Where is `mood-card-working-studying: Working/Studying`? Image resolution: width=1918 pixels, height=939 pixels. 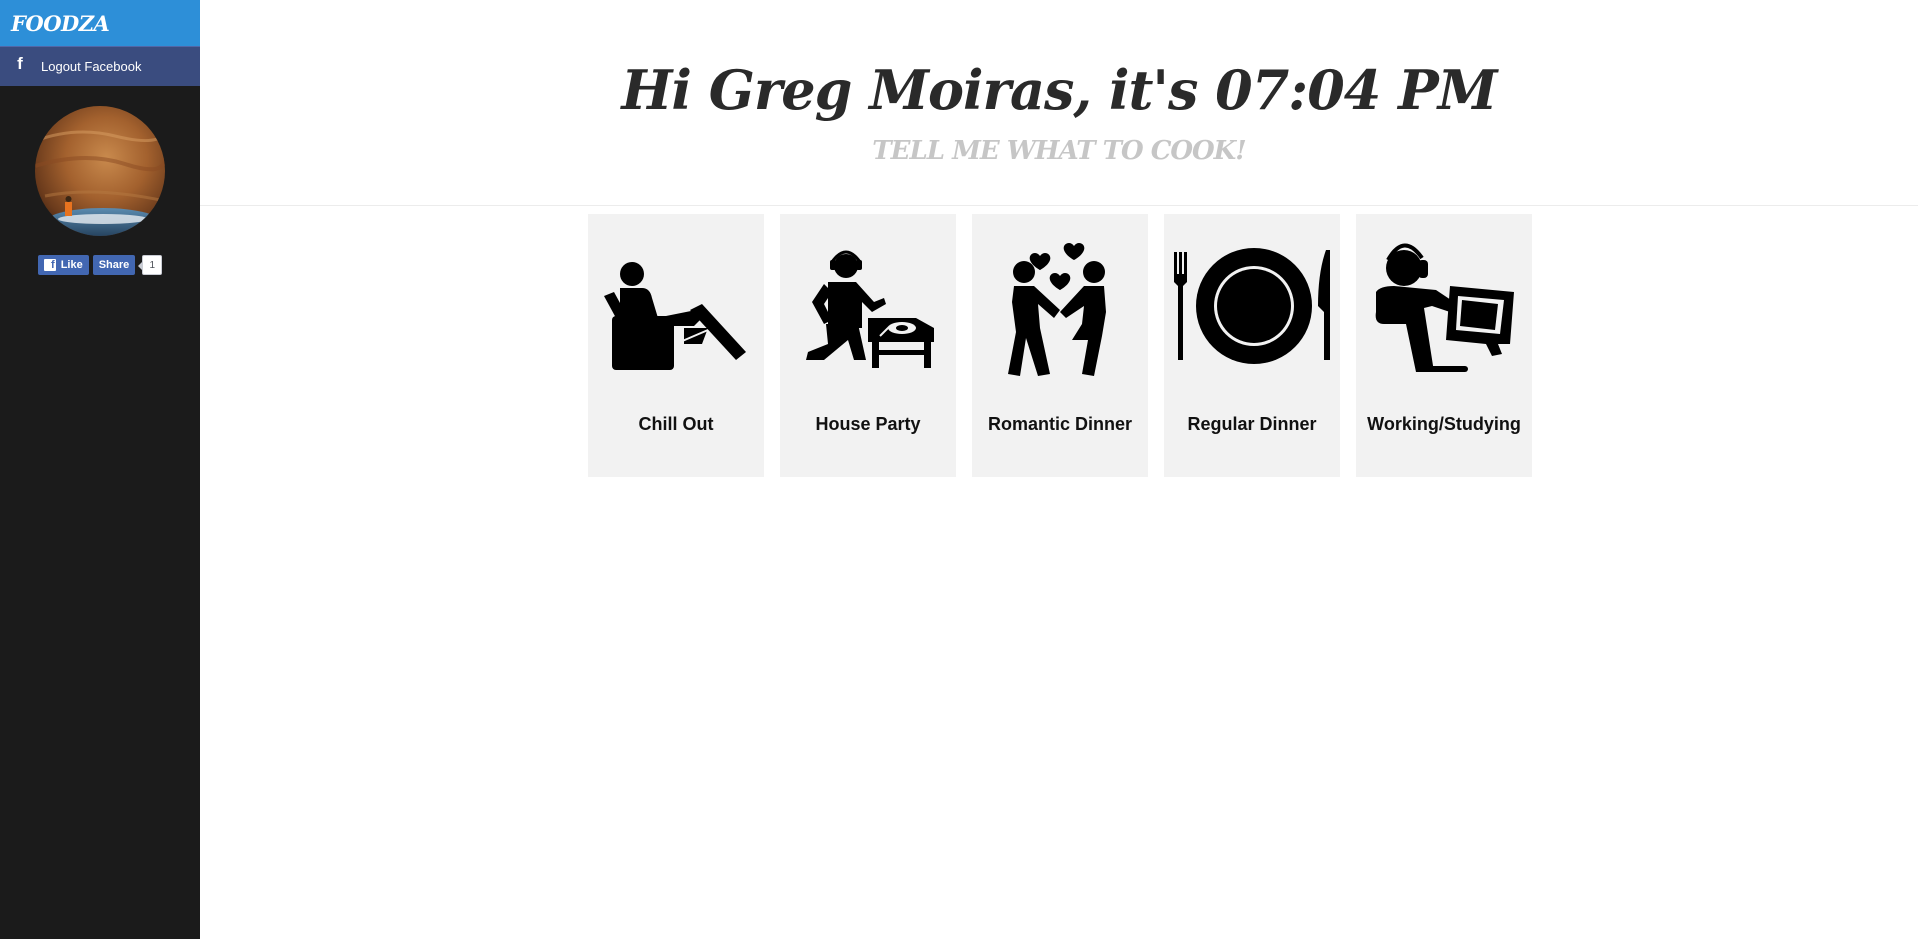 mood-card-working-studying: Working/Studying is located at coordinates (1444, 345).